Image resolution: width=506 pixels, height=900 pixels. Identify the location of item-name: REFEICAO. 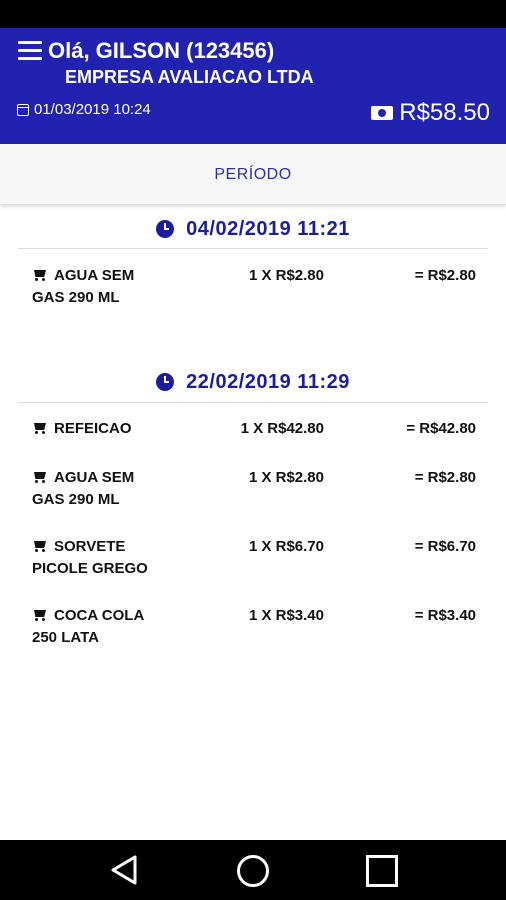
(107, 429).